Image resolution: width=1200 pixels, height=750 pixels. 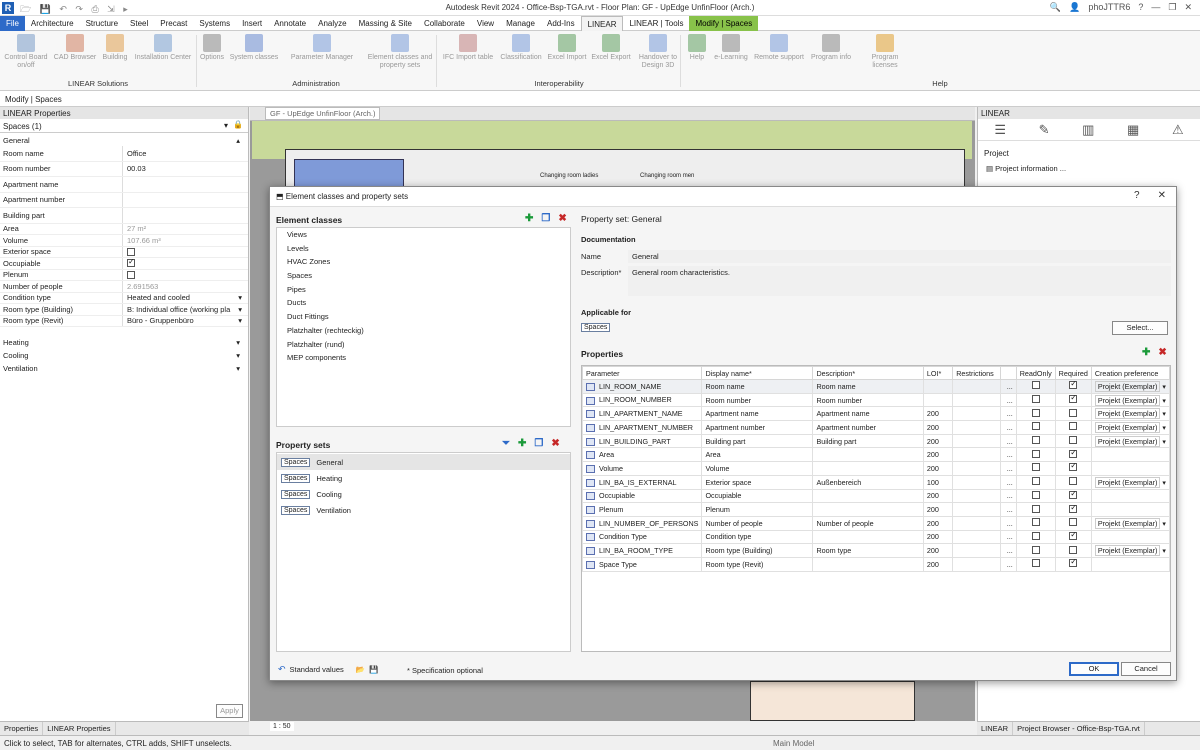 What do you see at coordinates (642, 400) in the screenshot?
I see `parameter-cell: LIN_ROOM_NUMBER` at bounding box center [642, 400].